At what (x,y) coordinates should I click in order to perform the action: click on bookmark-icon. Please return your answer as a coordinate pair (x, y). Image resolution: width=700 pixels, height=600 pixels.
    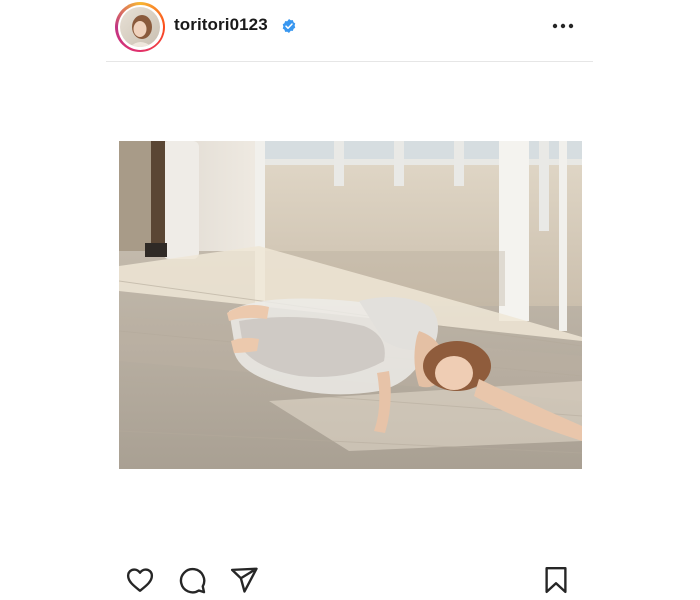
    Looking at the image, I should click on (556, 580).